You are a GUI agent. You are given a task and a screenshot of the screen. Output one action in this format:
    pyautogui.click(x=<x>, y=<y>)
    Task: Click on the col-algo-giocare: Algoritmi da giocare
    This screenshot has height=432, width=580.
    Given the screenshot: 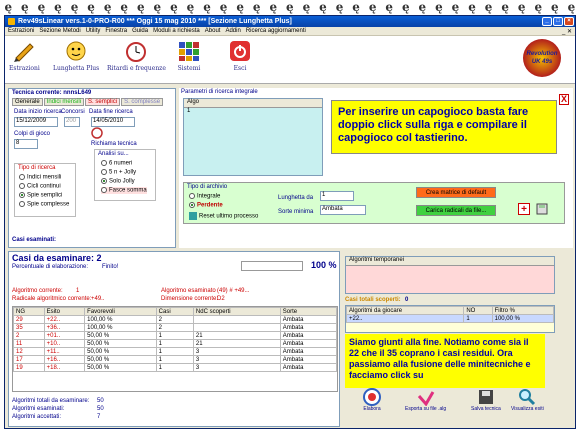 What is the action you would take?
    pyautogui.click(x=405, y=310)
    